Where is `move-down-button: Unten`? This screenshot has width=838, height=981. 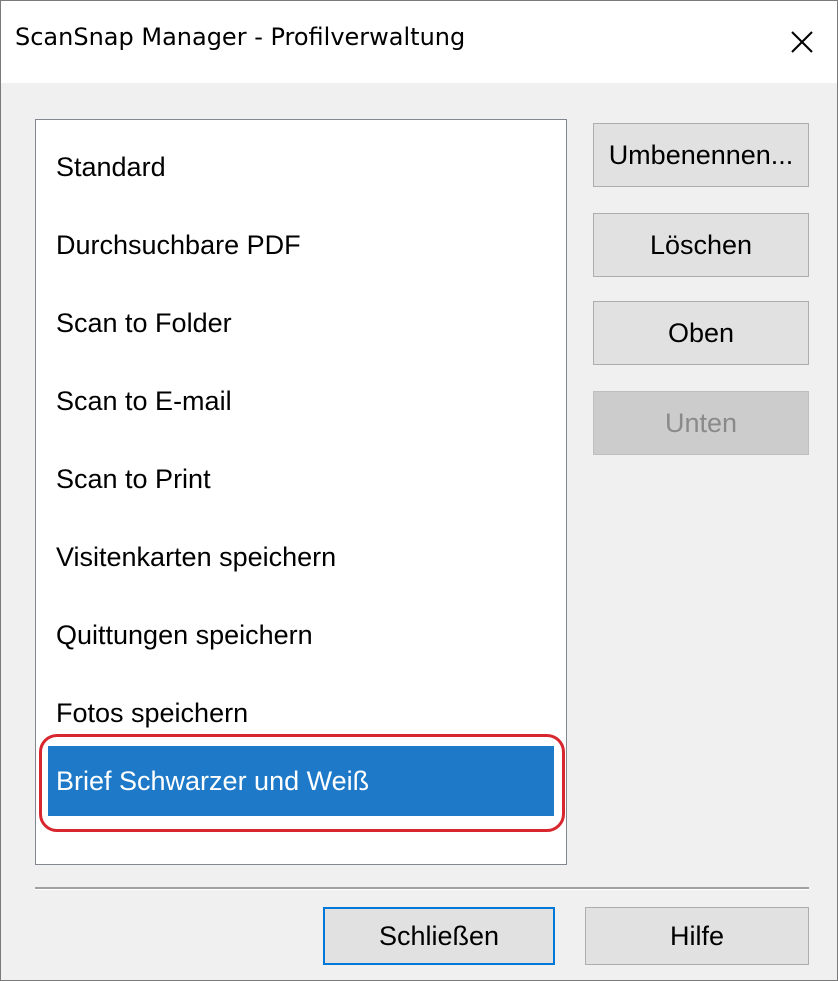
move-down-button: Unten is located at coordinates (701, 423).